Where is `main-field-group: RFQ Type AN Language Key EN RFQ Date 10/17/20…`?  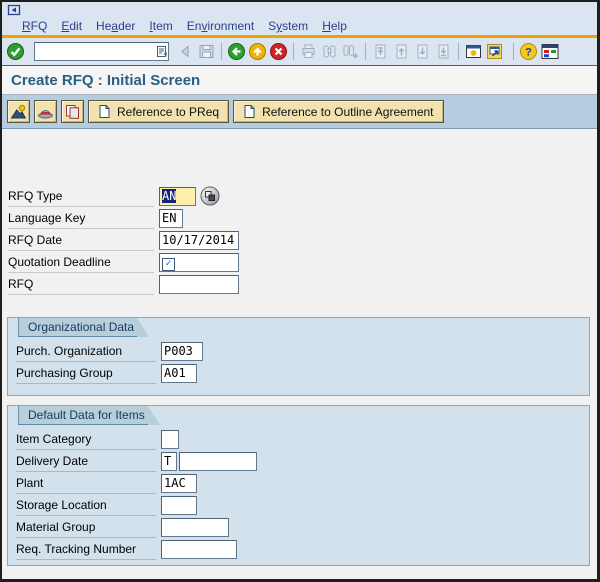
main-field-group: RFQ Type AN Language Key EN RFQ Date 10/17/20… is located at coordinates (123, 240).